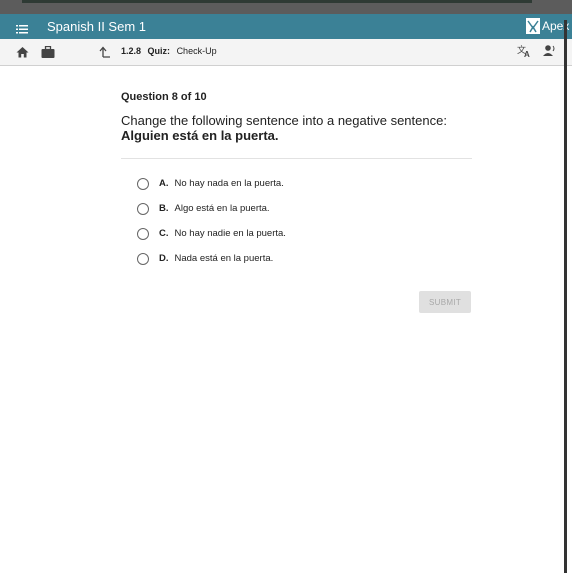  What do you see at coordinates (296, 183) in the screenshot?
I see `answer-option-a: A. No hay nada en la puerta.` at bounding box center [296, 183].